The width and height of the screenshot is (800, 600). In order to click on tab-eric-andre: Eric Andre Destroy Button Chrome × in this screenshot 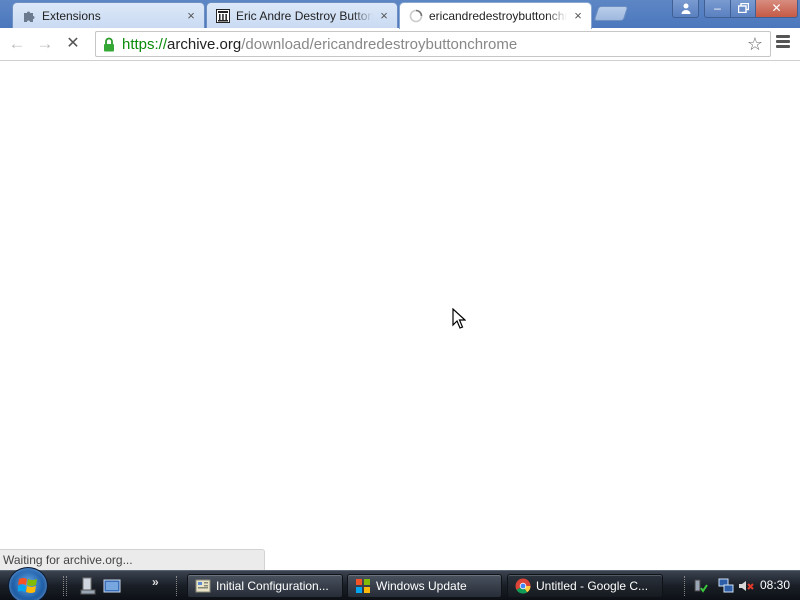, I will do `click(302, 15)`.